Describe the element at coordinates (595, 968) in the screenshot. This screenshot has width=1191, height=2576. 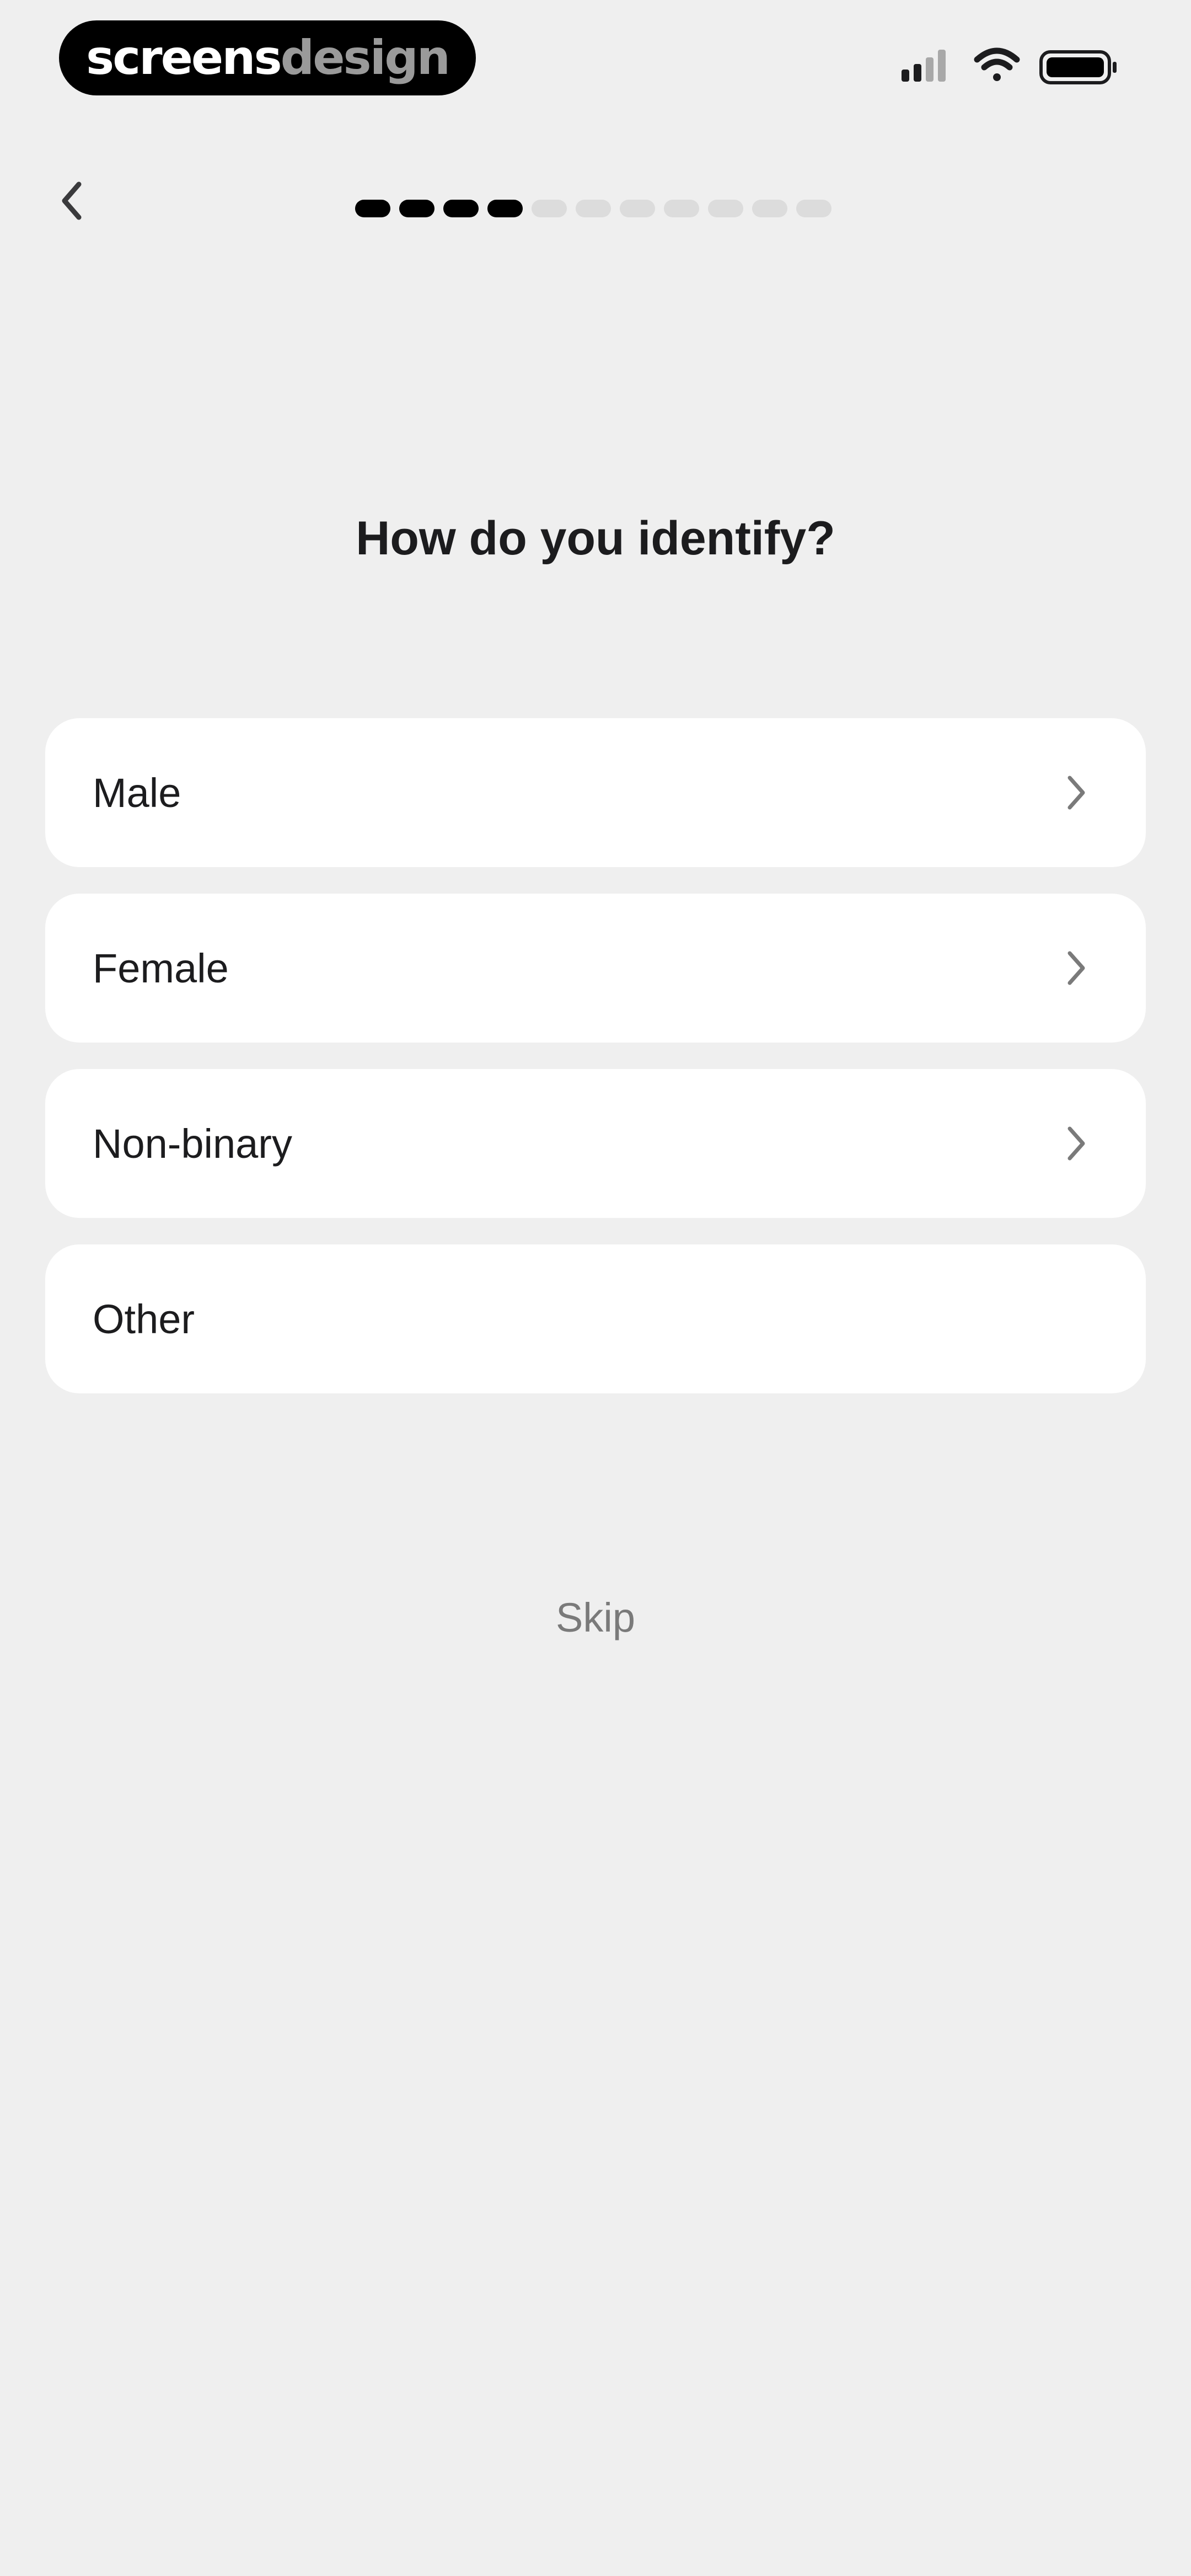
I see `option-female: Female` at that location.